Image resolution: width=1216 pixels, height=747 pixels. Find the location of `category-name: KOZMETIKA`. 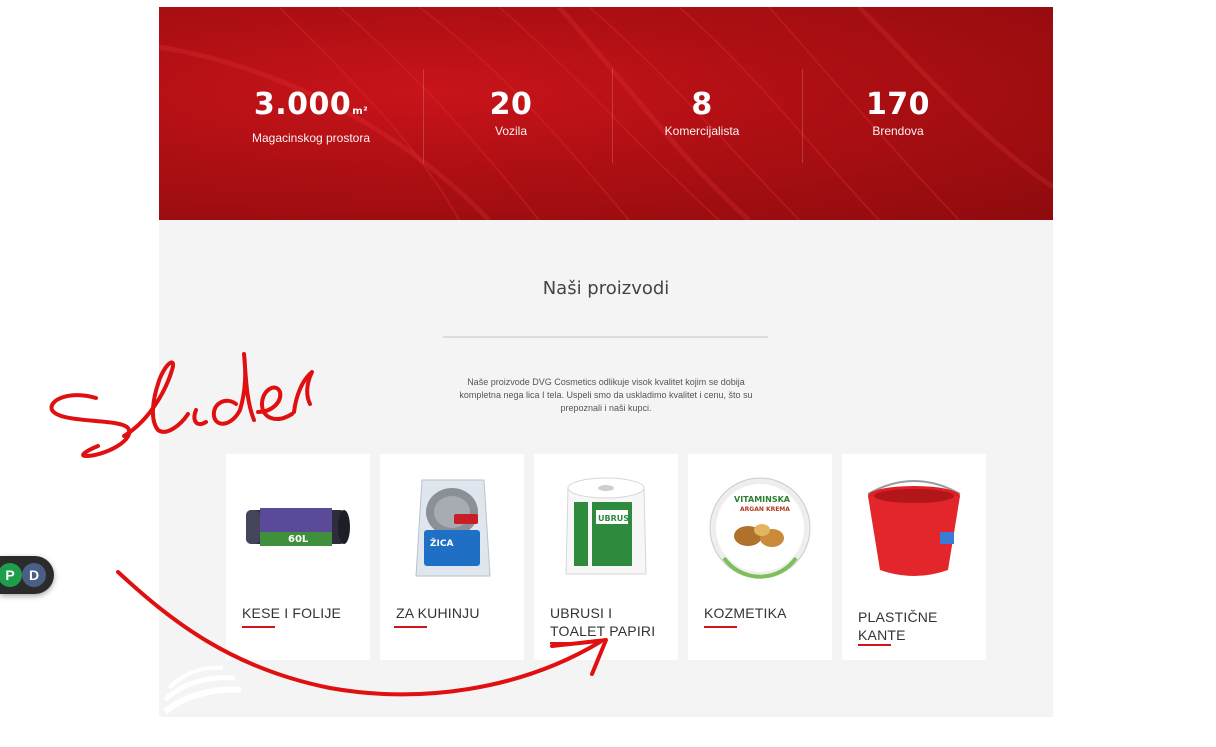

category-name: KOZMETIKA is located at coordinates (745, 613).